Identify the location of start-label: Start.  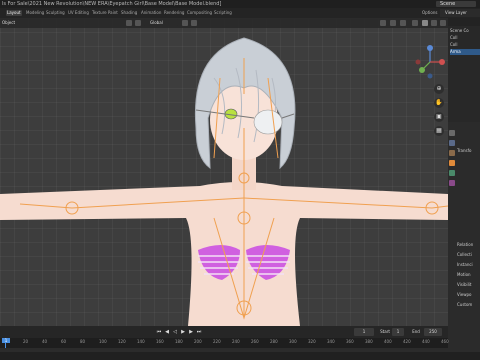
(385, 331).